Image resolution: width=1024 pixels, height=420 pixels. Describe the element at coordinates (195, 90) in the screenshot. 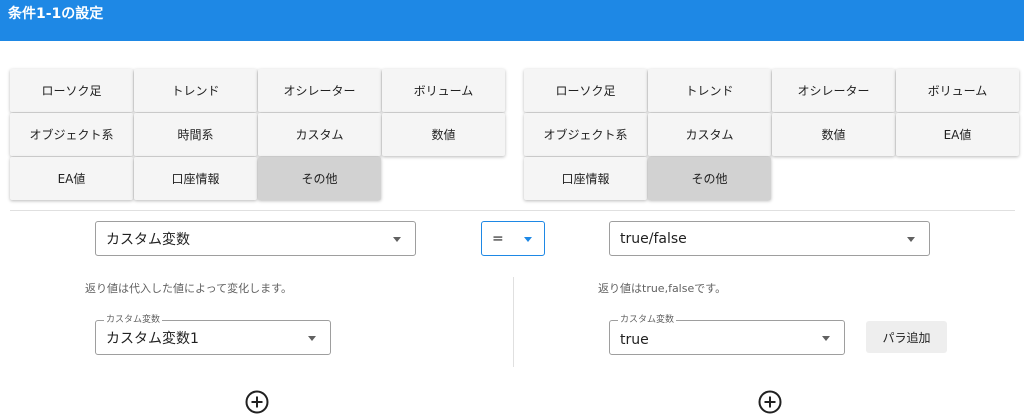

I see `left-category-button: トレンド` at that location.